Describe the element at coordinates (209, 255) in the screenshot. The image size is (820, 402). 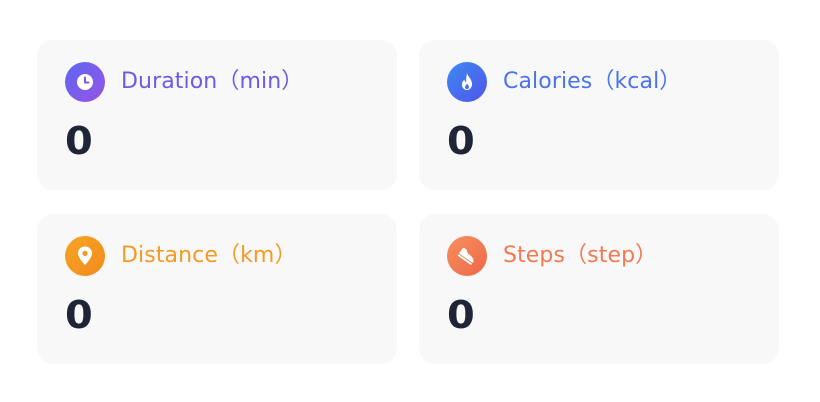
I see `distance-label: Distance（km）` at that location.